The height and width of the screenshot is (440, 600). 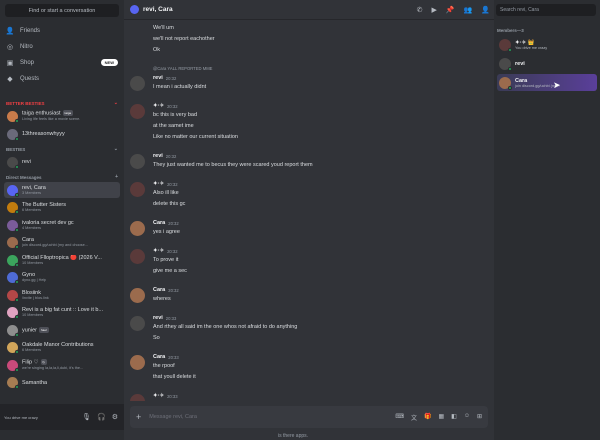 What do you see at coordinates (310, 41) in the screenshot?
I see `message-group: We'll um we'll not report eachother Ok` at bounding box center [310, 41].